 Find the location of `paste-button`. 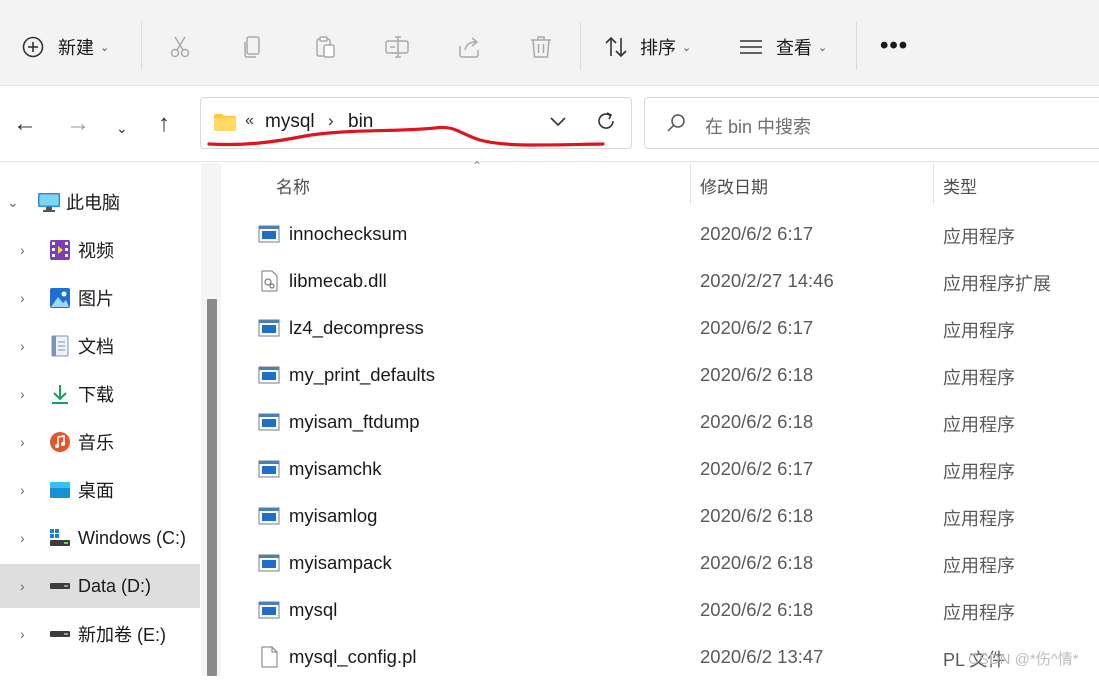

paste-button is located at coordinates (325, 47).